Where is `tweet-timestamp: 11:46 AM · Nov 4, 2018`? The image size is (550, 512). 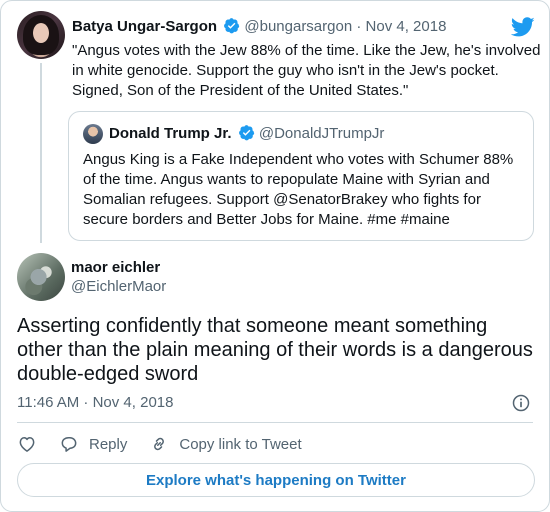
tweet-timestamp: 11:46 AM · Nov 4, 2018 is located at coordinates (95, 403).